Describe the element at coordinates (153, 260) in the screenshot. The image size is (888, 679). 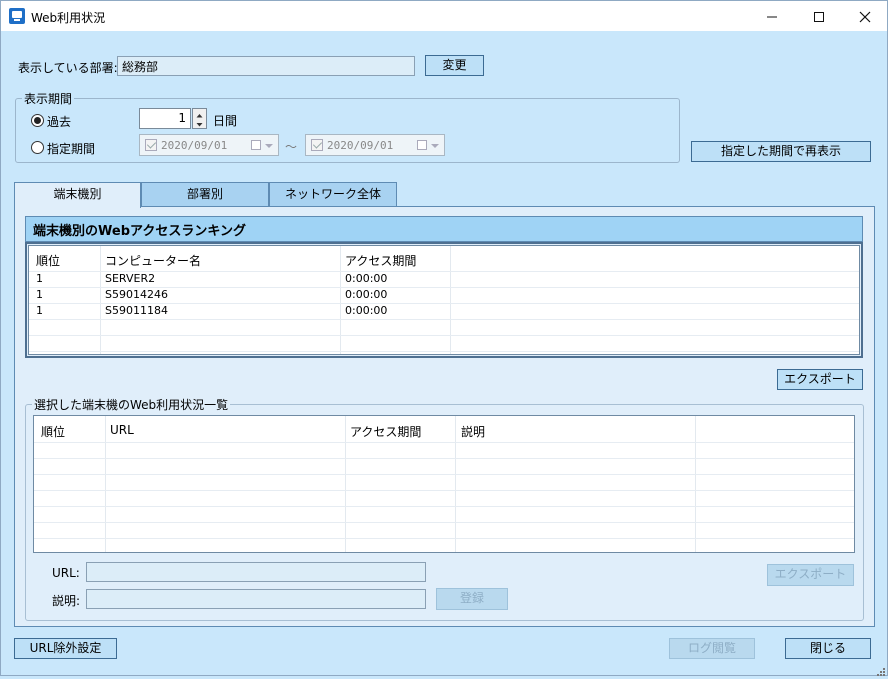
I see `column-header-computer: コンピューター名` at that location.